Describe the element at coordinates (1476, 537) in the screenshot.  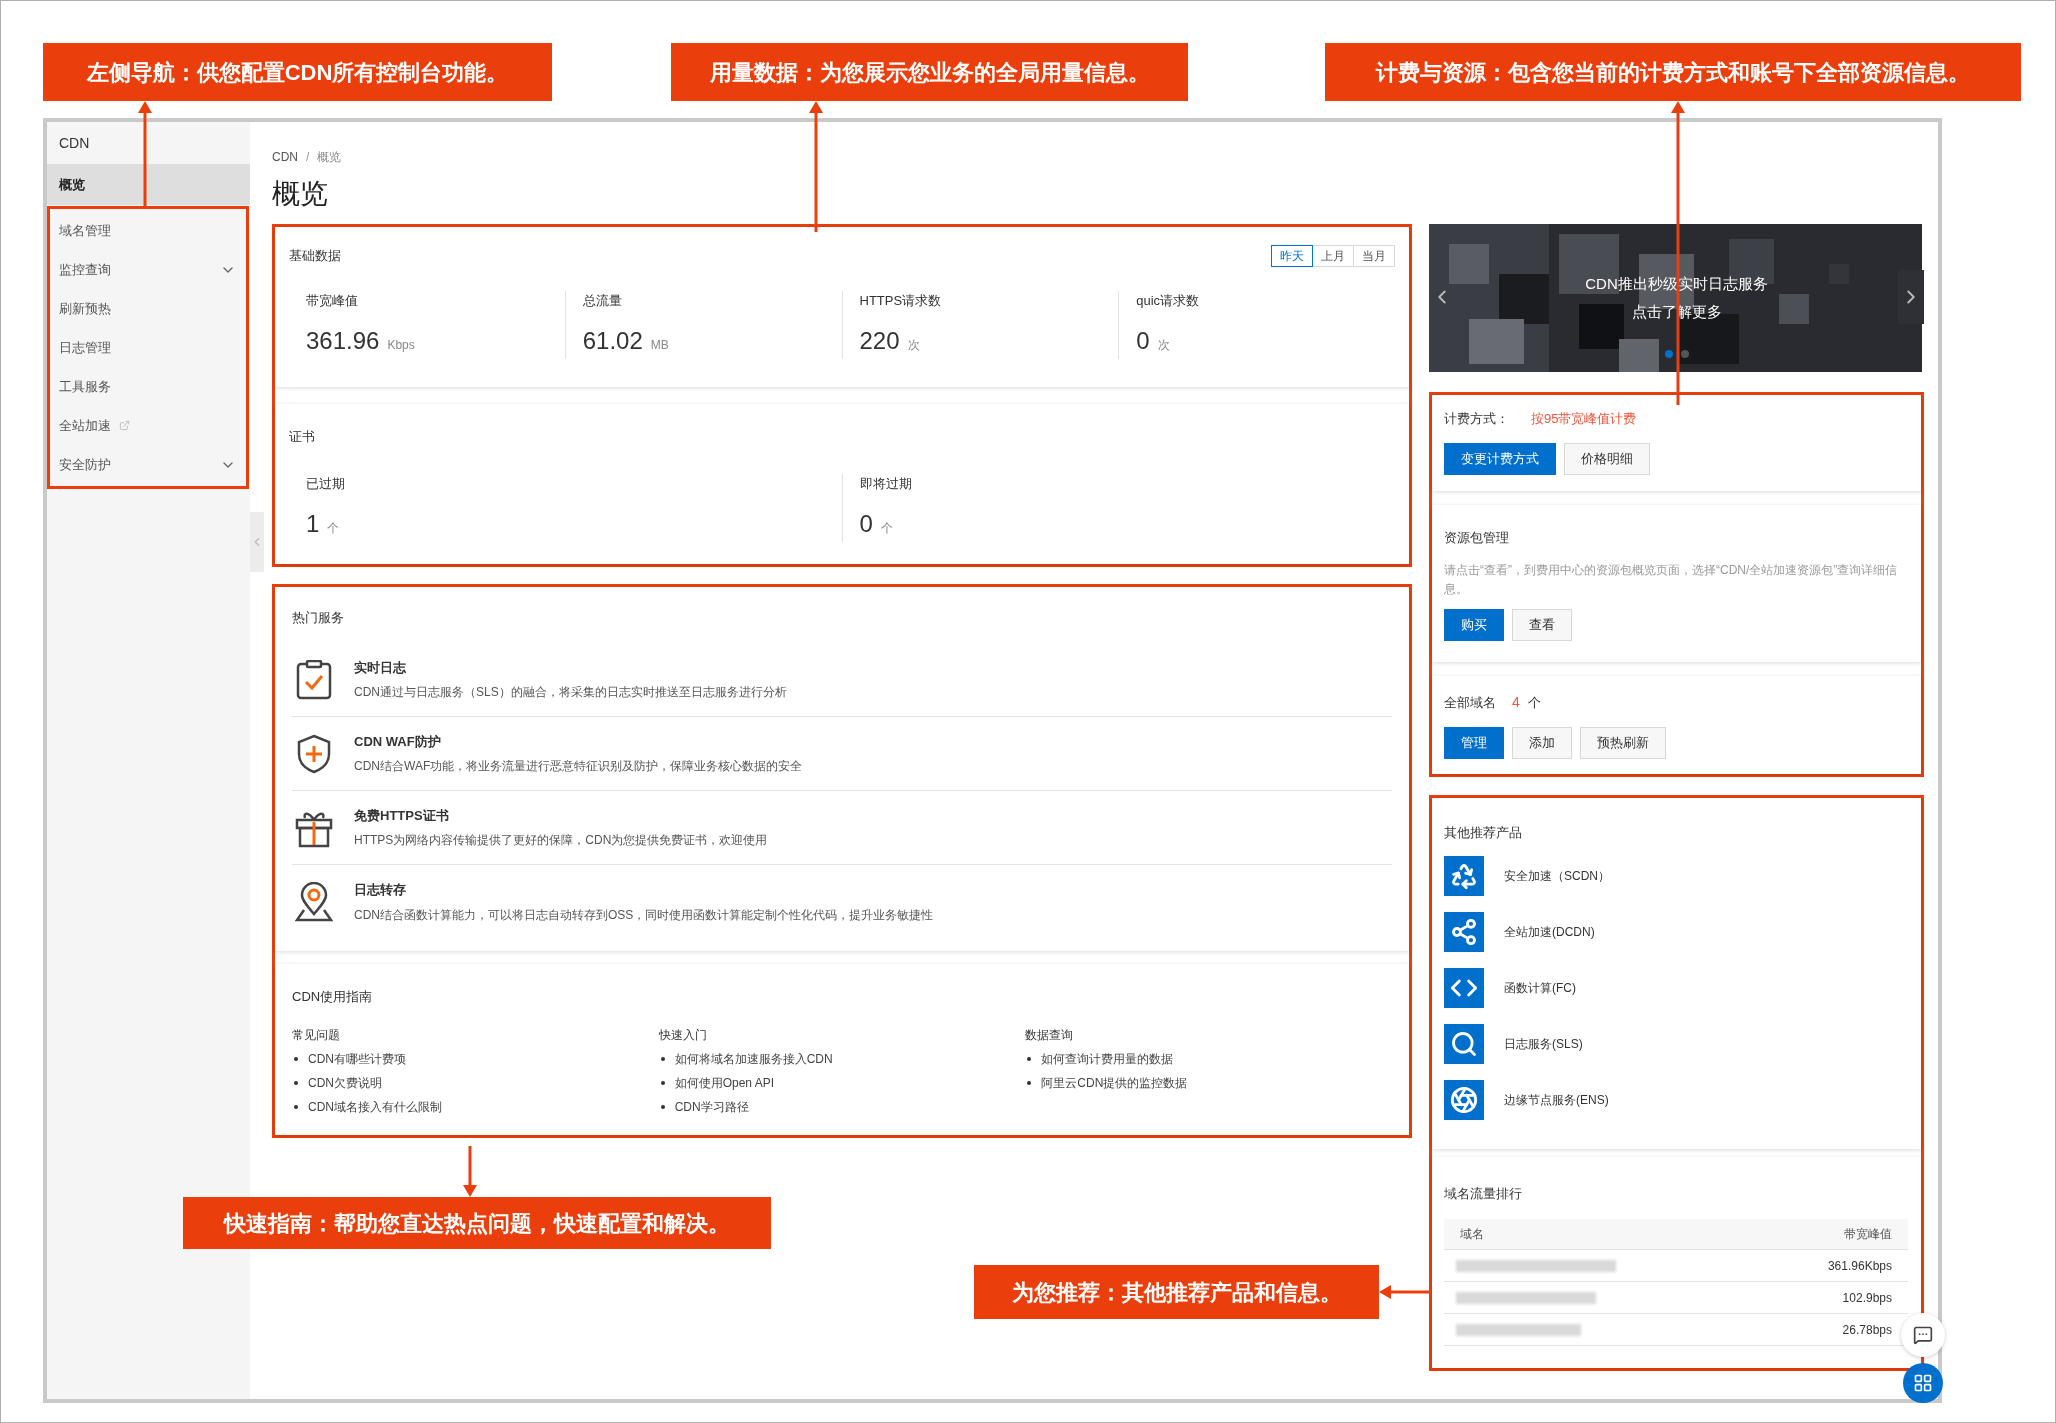
I see `card-title: 资源包管理` at that location.